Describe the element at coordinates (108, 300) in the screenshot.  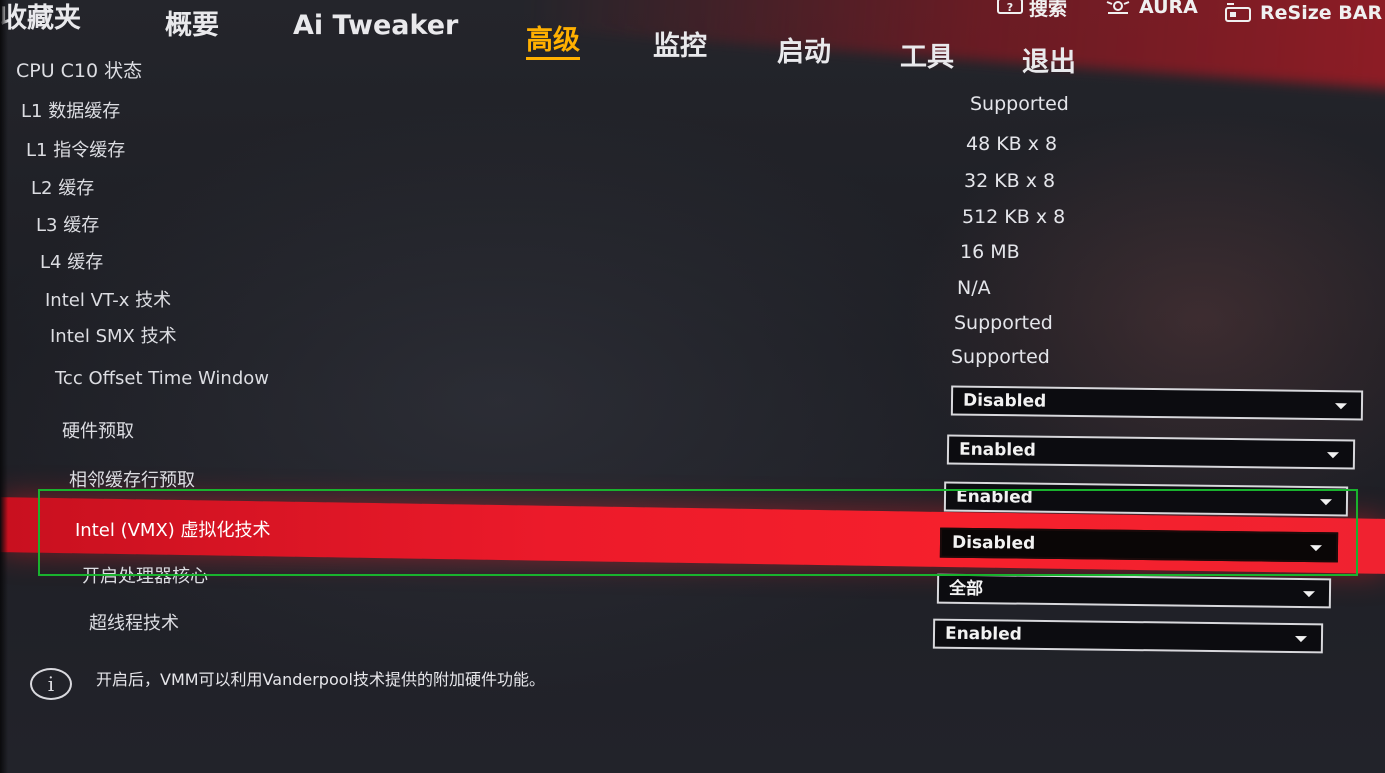
I see `info-row-label: Intel VT-x 技术` at that location.